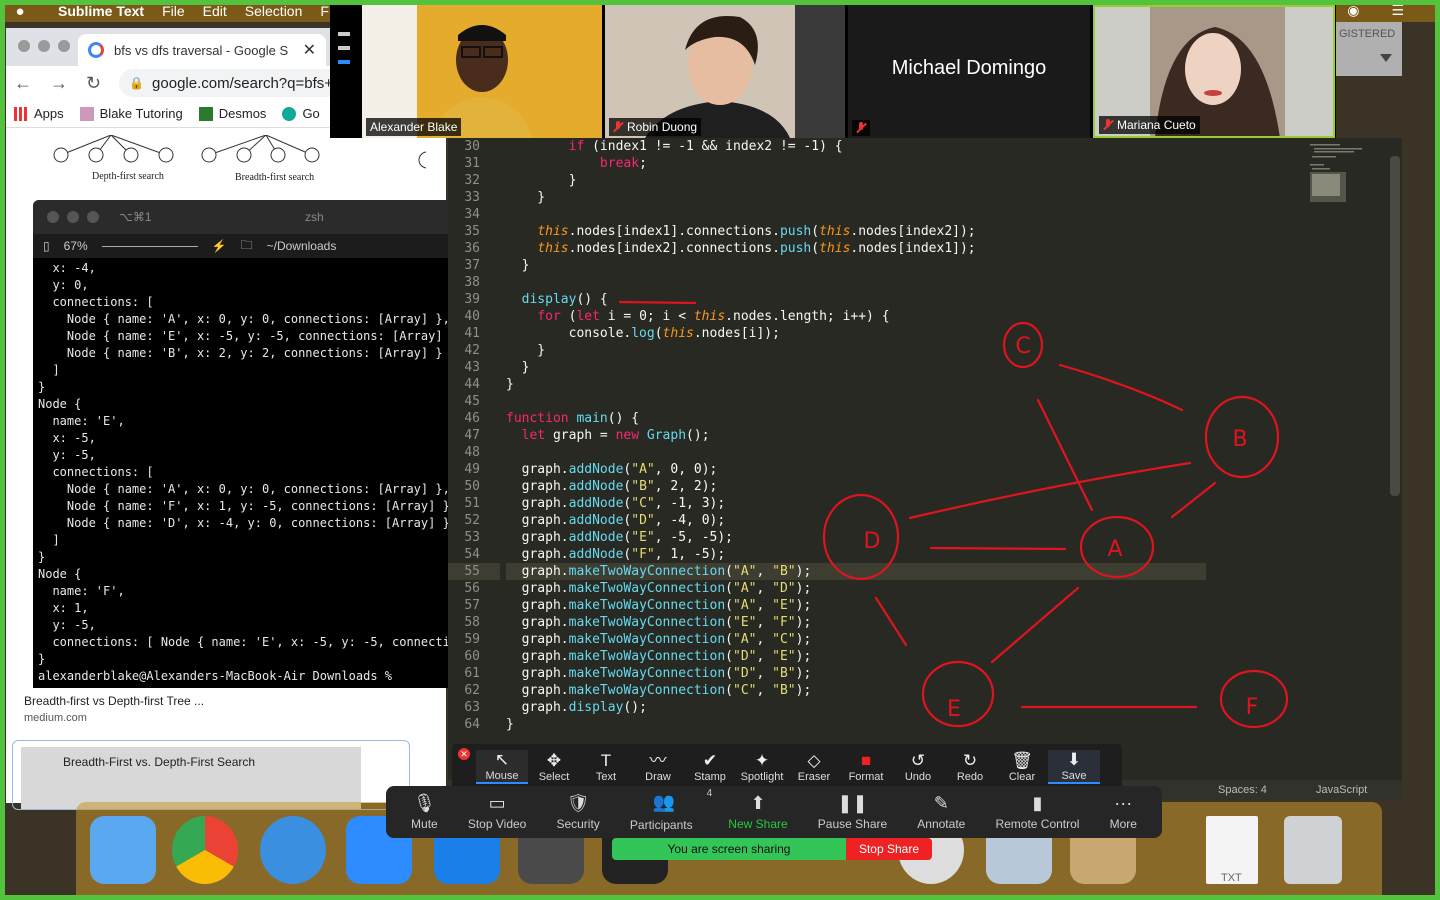 The height and width of the screenshot is (900, 1440). I want to click on indentation-setting: Spaces: 4, so click(1242, 790).